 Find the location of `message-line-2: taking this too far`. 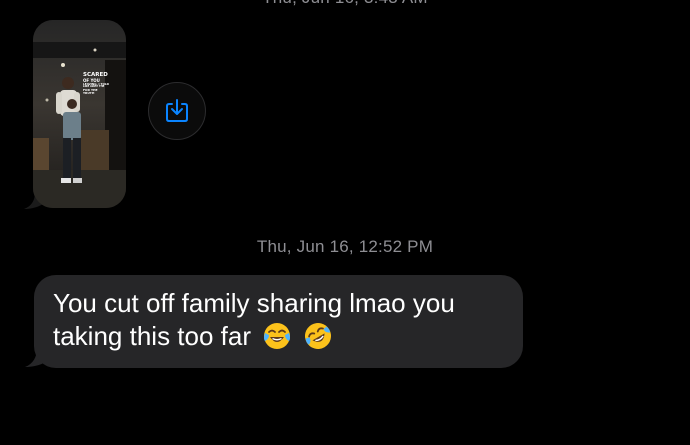

message-line-2: taking this too far is located at coordinates (278, 336).